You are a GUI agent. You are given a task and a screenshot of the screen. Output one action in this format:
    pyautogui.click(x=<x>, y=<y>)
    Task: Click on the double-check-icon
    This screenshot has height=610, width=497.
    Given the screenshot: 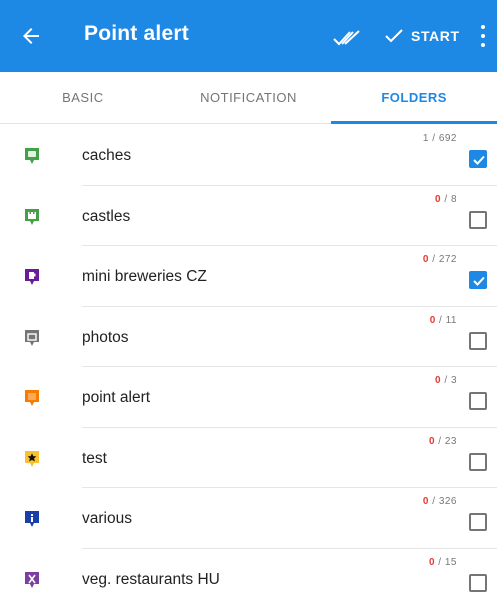 What is the action you would take?
    pyautogui.click(x=347, y=38)
    